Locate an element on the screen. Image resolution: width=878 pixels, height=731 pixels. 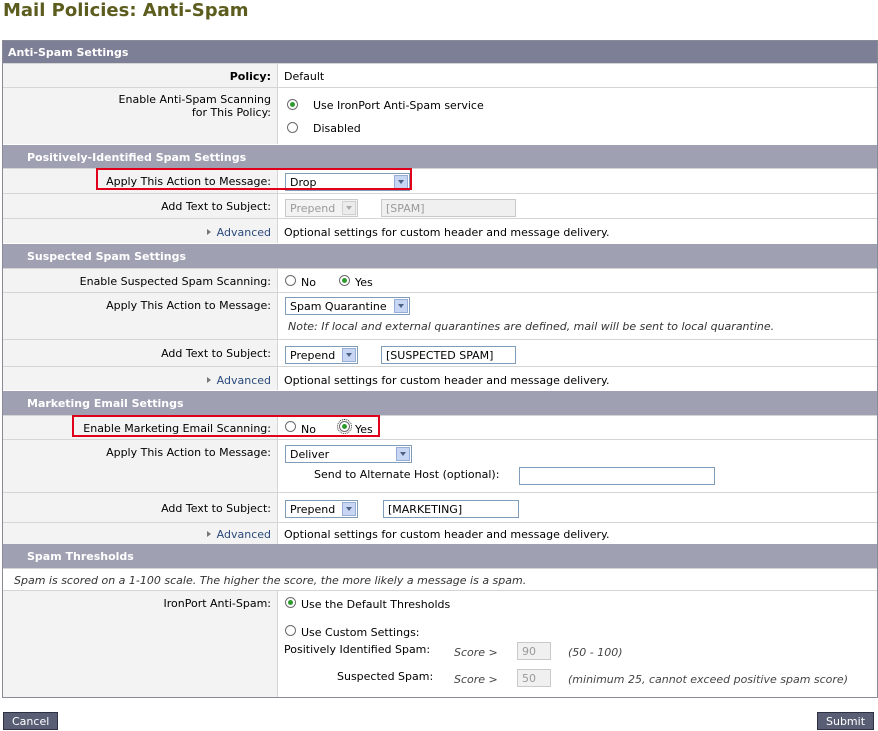
marketing-subject-label: Add Text to Subject: is located at coordinates (216, 508).